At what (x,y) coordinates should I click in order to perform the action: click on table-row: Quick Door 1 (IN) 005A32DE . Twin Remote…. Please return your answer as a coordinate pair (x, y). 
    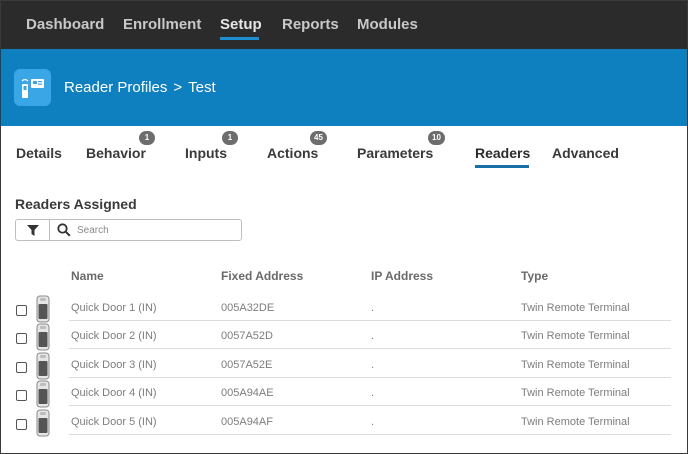
    Looking at the image, I should click on (344, 311).